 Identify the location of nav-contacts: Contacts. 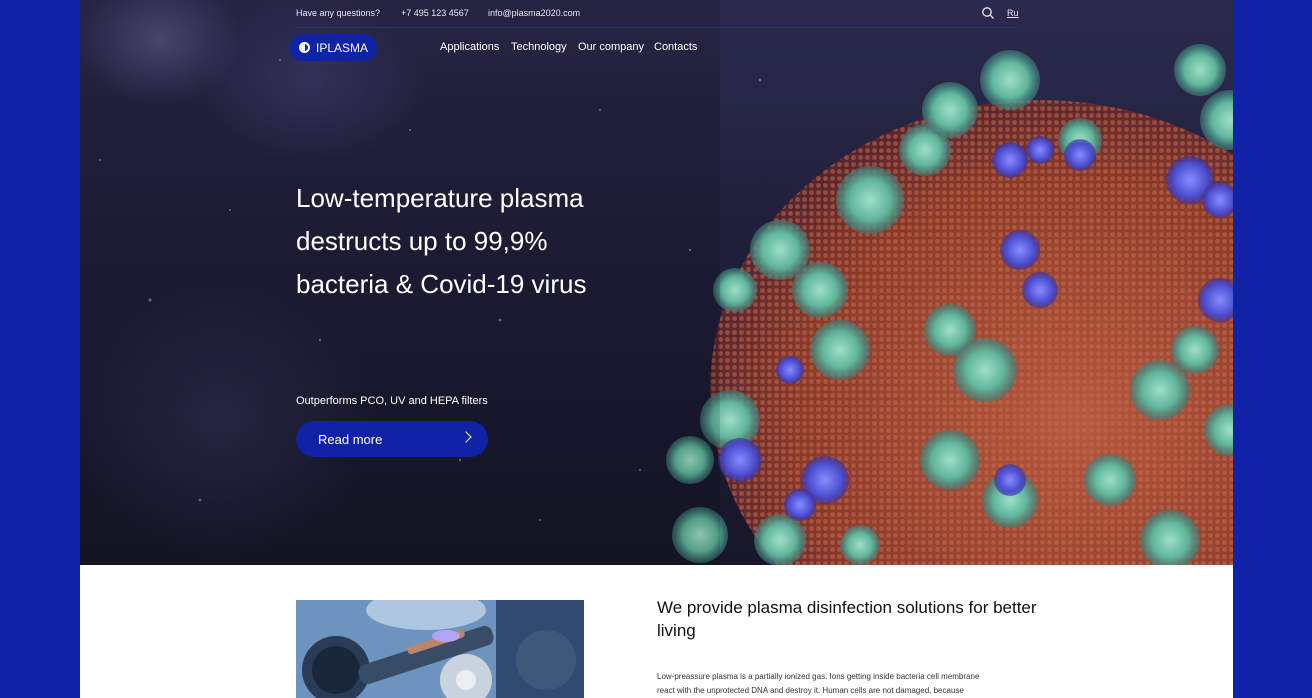
(675, 47).